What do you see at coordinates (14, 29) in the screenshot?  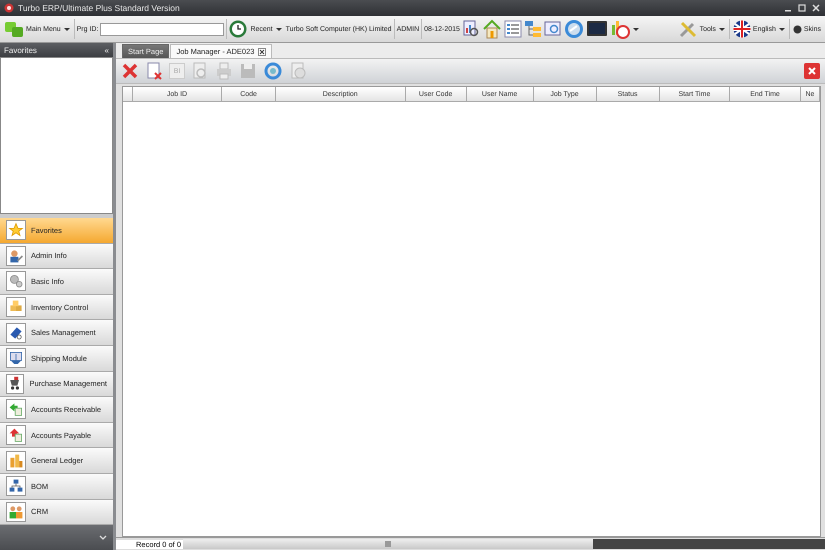 I see `main-menu-icon` at bounding box center [14, 29].